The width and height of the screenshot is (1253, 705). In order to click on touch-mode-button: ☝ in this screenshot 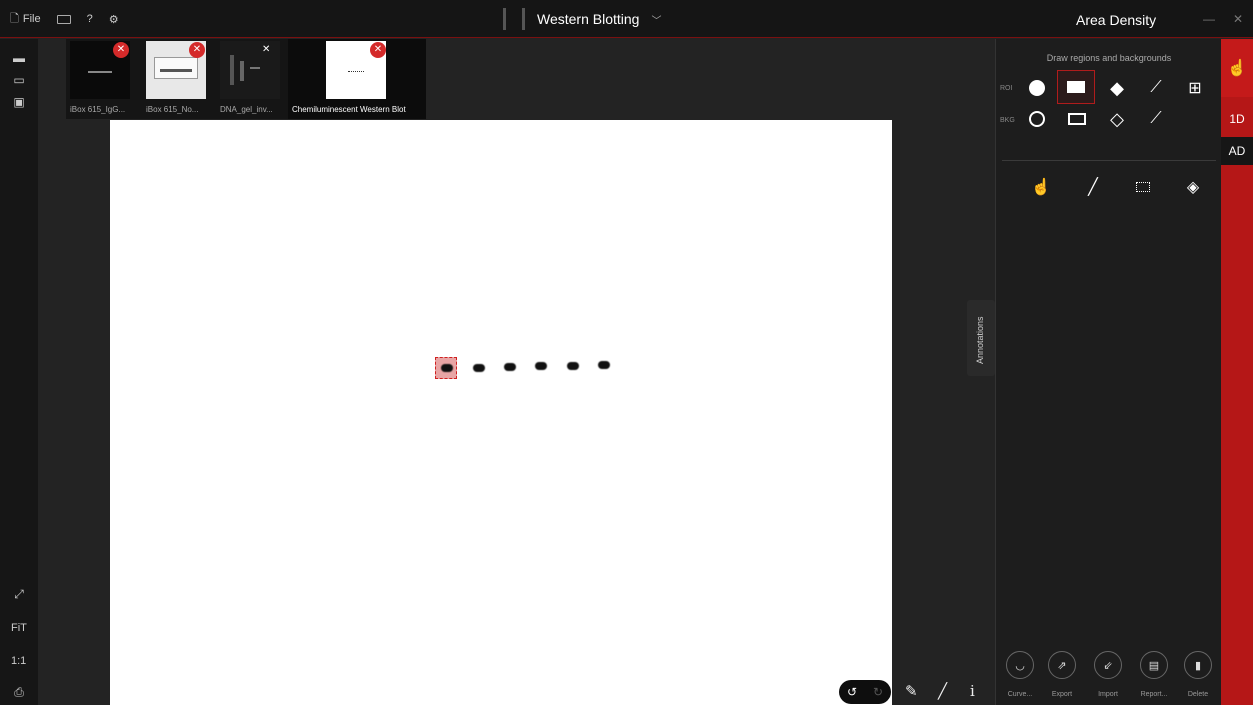, I will do `click(1237, 68)`.